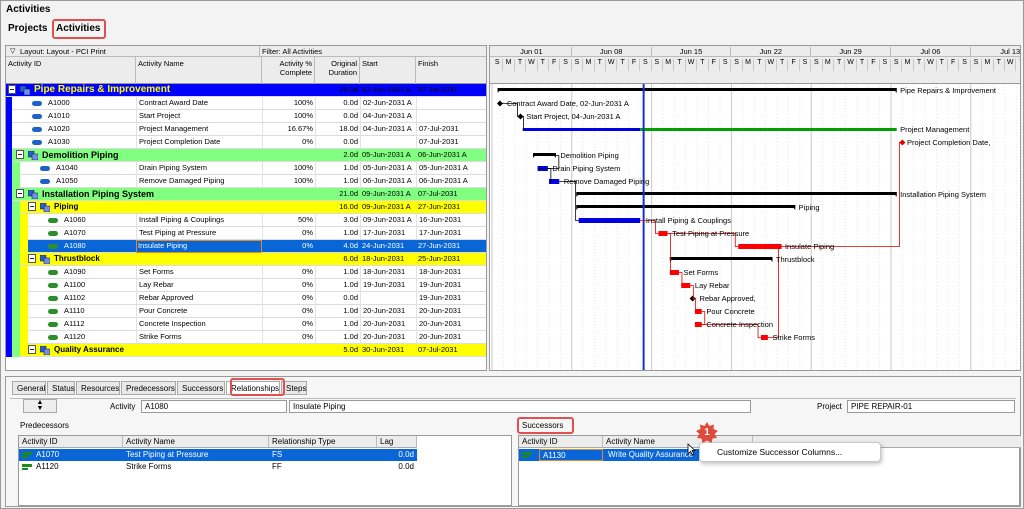 This screenshot has height=509, width=1024. Describe the element at coordinates (288, 324) in the screenshot. I see `cell-pct-complete: 0%` at that location.